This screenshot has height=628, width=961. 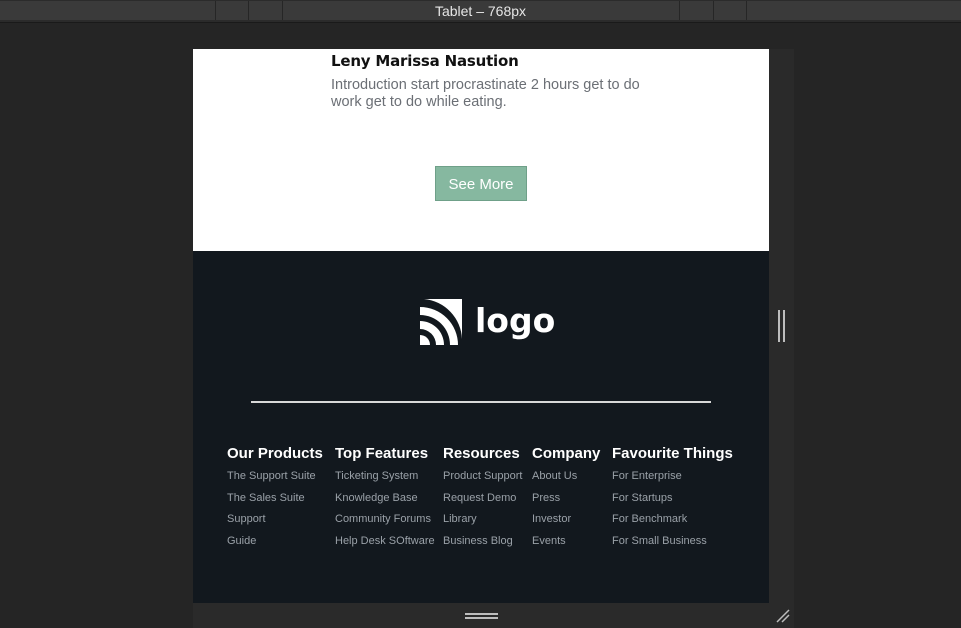 What do you see at coordinates (483, 524) in the screenshot?
I see `footer-link: Library` at bounding box center [483, 524].